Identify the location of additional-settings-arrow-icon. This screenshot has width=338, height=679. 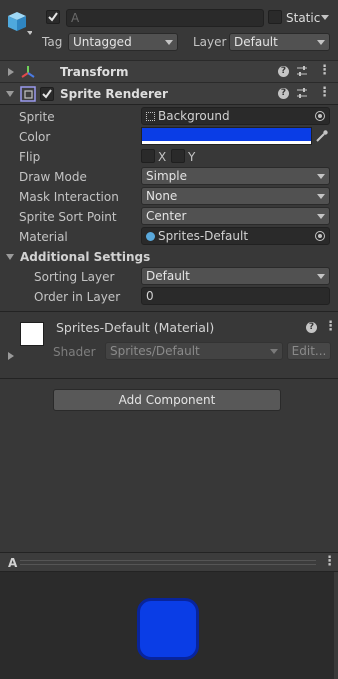
(10, 257).